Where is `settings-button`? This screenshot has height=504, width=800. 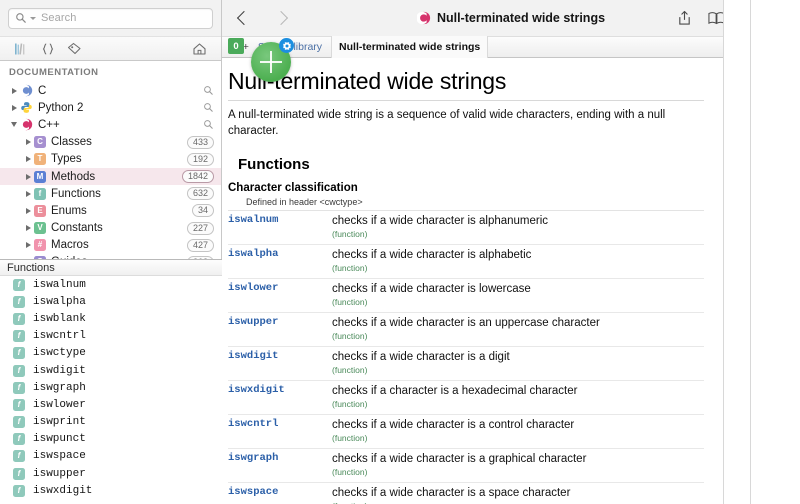 settings-button is located at coordinates (286, 45).